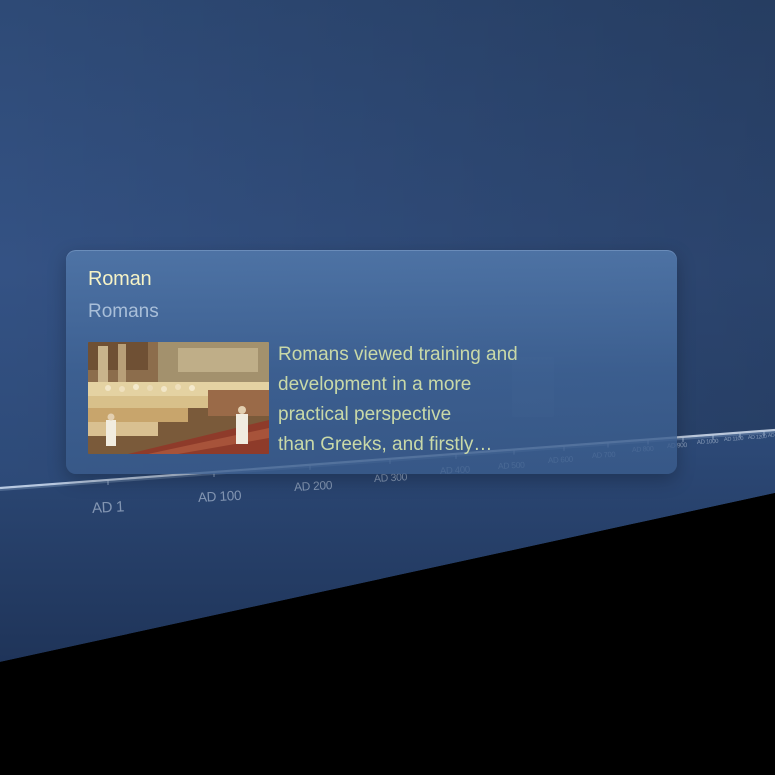 The width and height of the screenshot is (775, 775). Describe the element at coordinates (365, 414) in the screenshot. I see `description-line: practical perspective` at that location.